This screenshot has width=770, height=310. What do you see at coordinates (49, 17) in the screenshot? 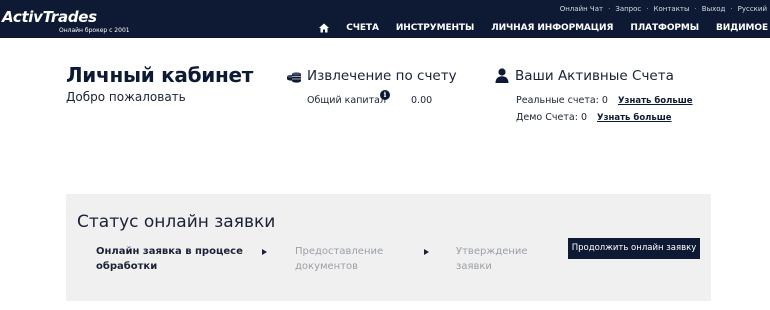
I see `logo-wordmark: ActivTrades` at bounding box center [49, 17].